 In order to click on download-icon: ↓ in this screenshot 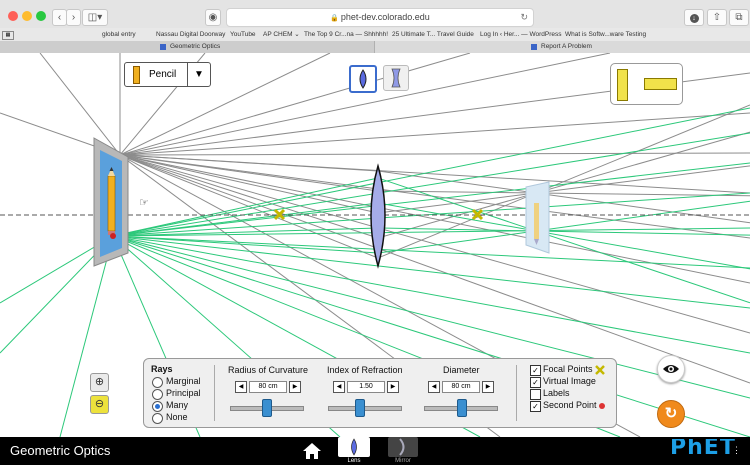, I will do `click(694, 18)`.